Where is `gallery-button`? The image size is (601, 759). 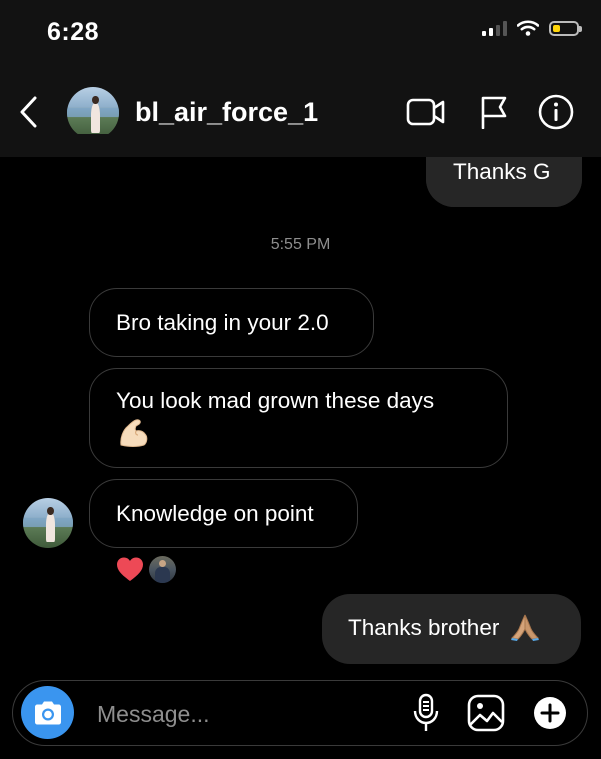 gallery-button is located at coordinates (486, 713).